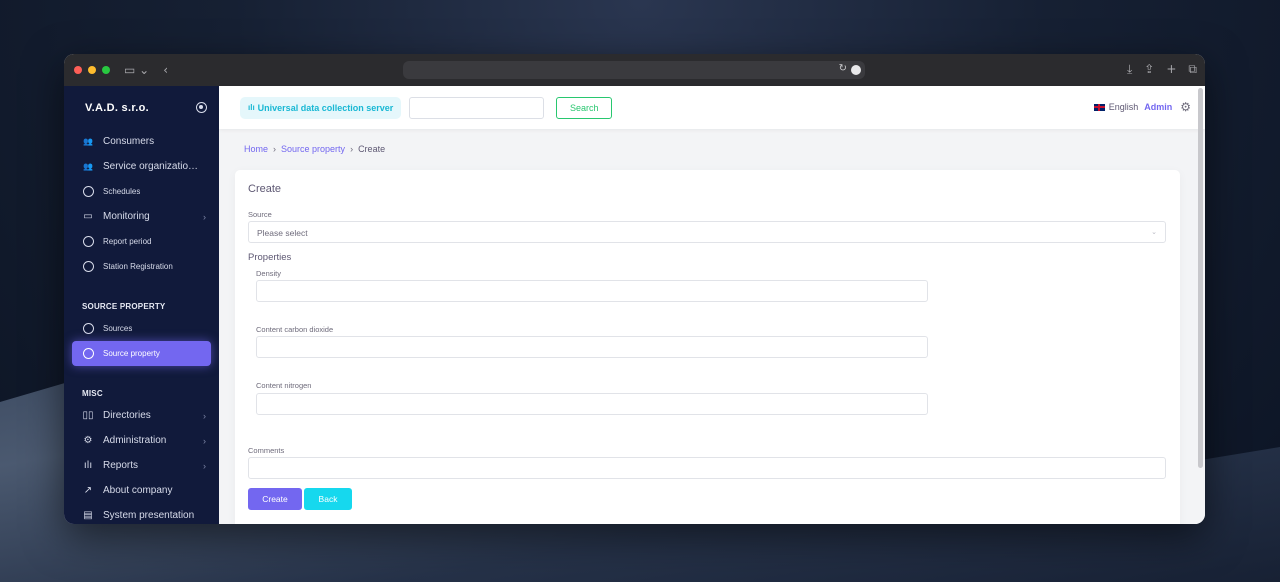 Image resolution: width=1280 pixels, height=582 pixels. Describe the element at coordinates (707, 232) in the screenshot. I see `source-select: Please select ⌄` at that location.